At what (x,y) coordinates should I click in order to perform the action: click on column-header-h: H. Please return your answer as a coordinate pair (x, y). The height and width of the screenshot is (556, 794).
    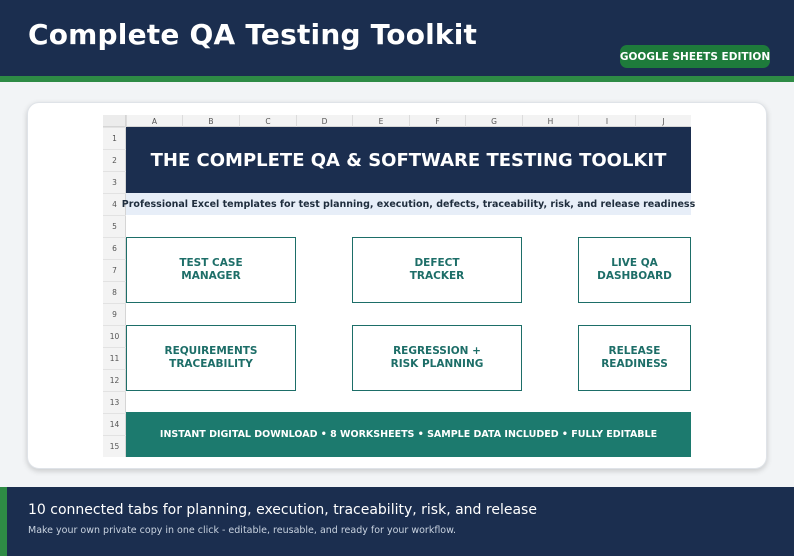
    Looking at the image, I should click on (550, 121).